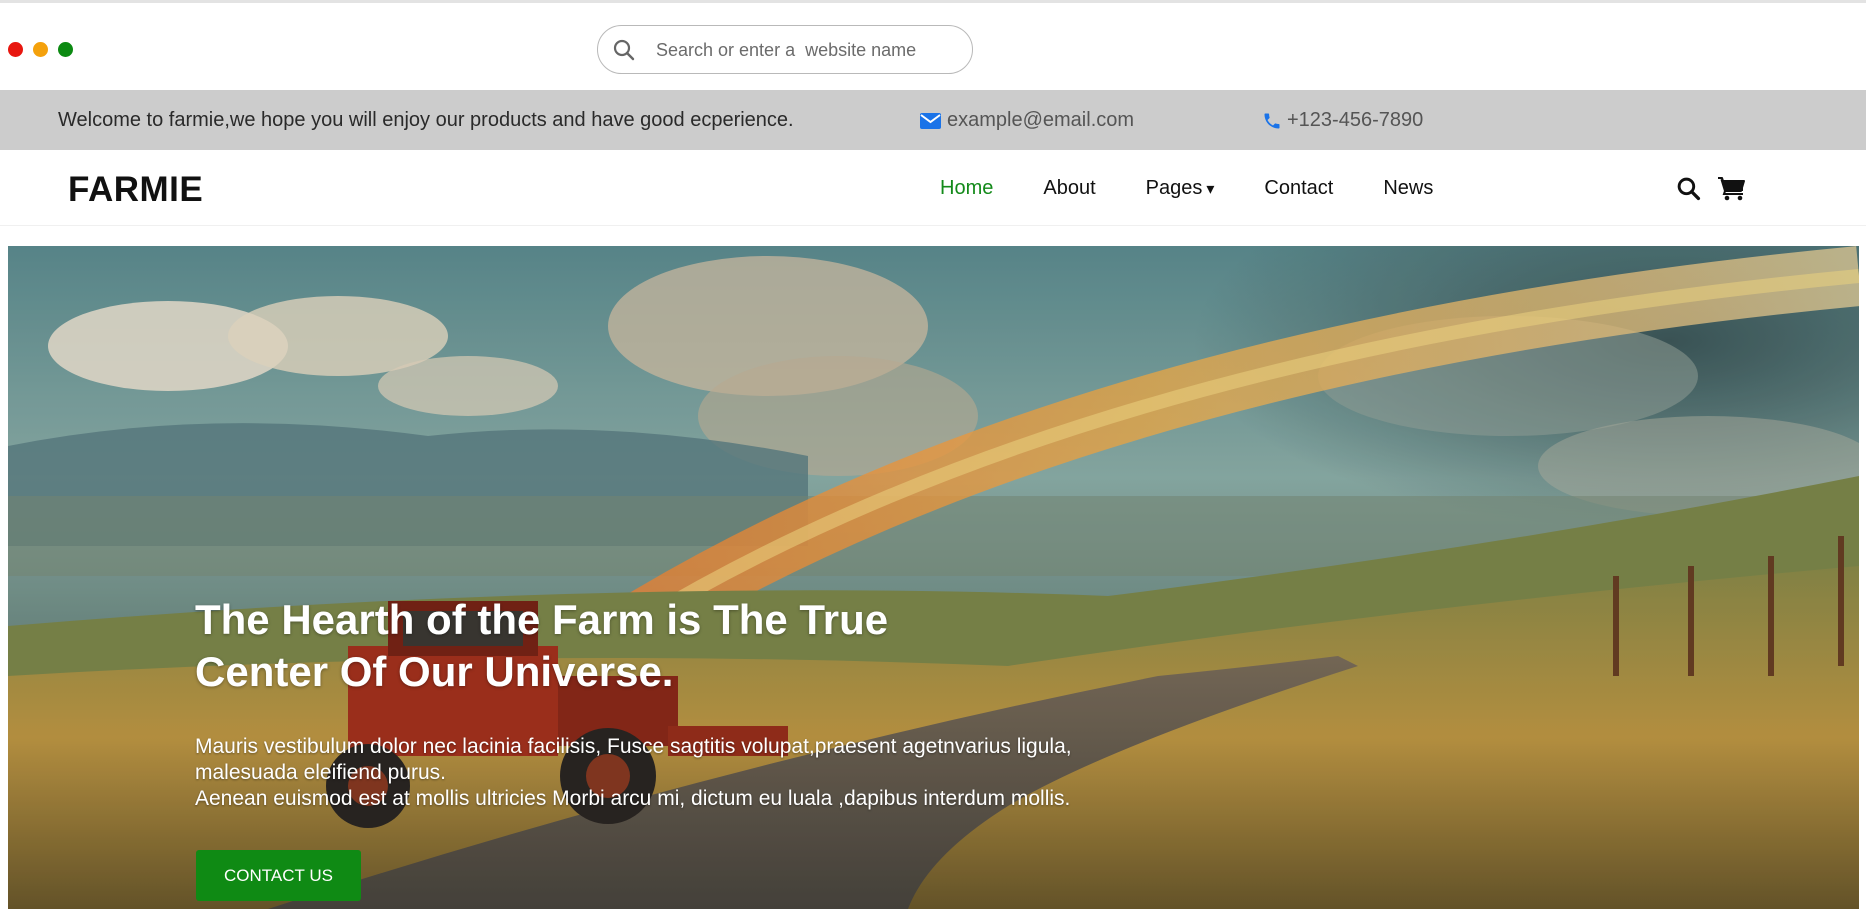  Describe the element at coordinates (320, 772) in the screenshot. I see `hero-text-line-2: malesuada eleifiend purus.` at that location.